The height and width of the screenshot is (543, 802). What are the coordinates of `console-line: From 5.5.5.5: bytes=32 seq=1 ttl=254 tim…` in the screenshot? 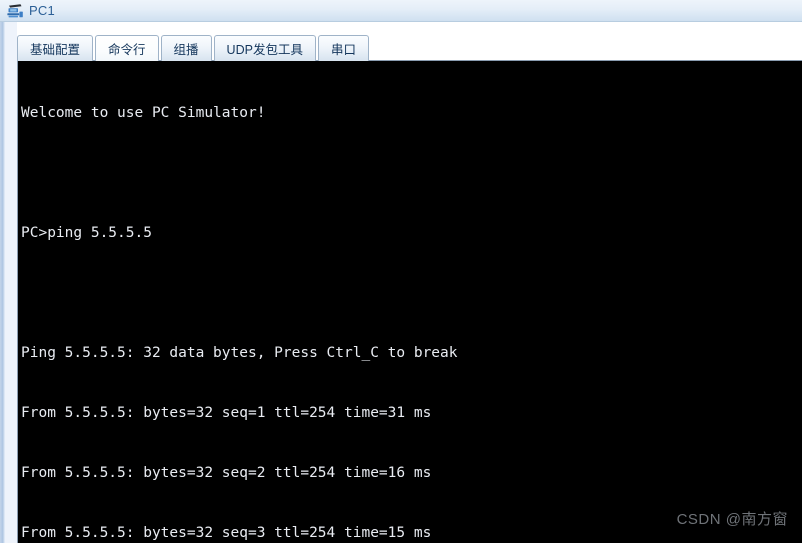 It's located at (226, 413).